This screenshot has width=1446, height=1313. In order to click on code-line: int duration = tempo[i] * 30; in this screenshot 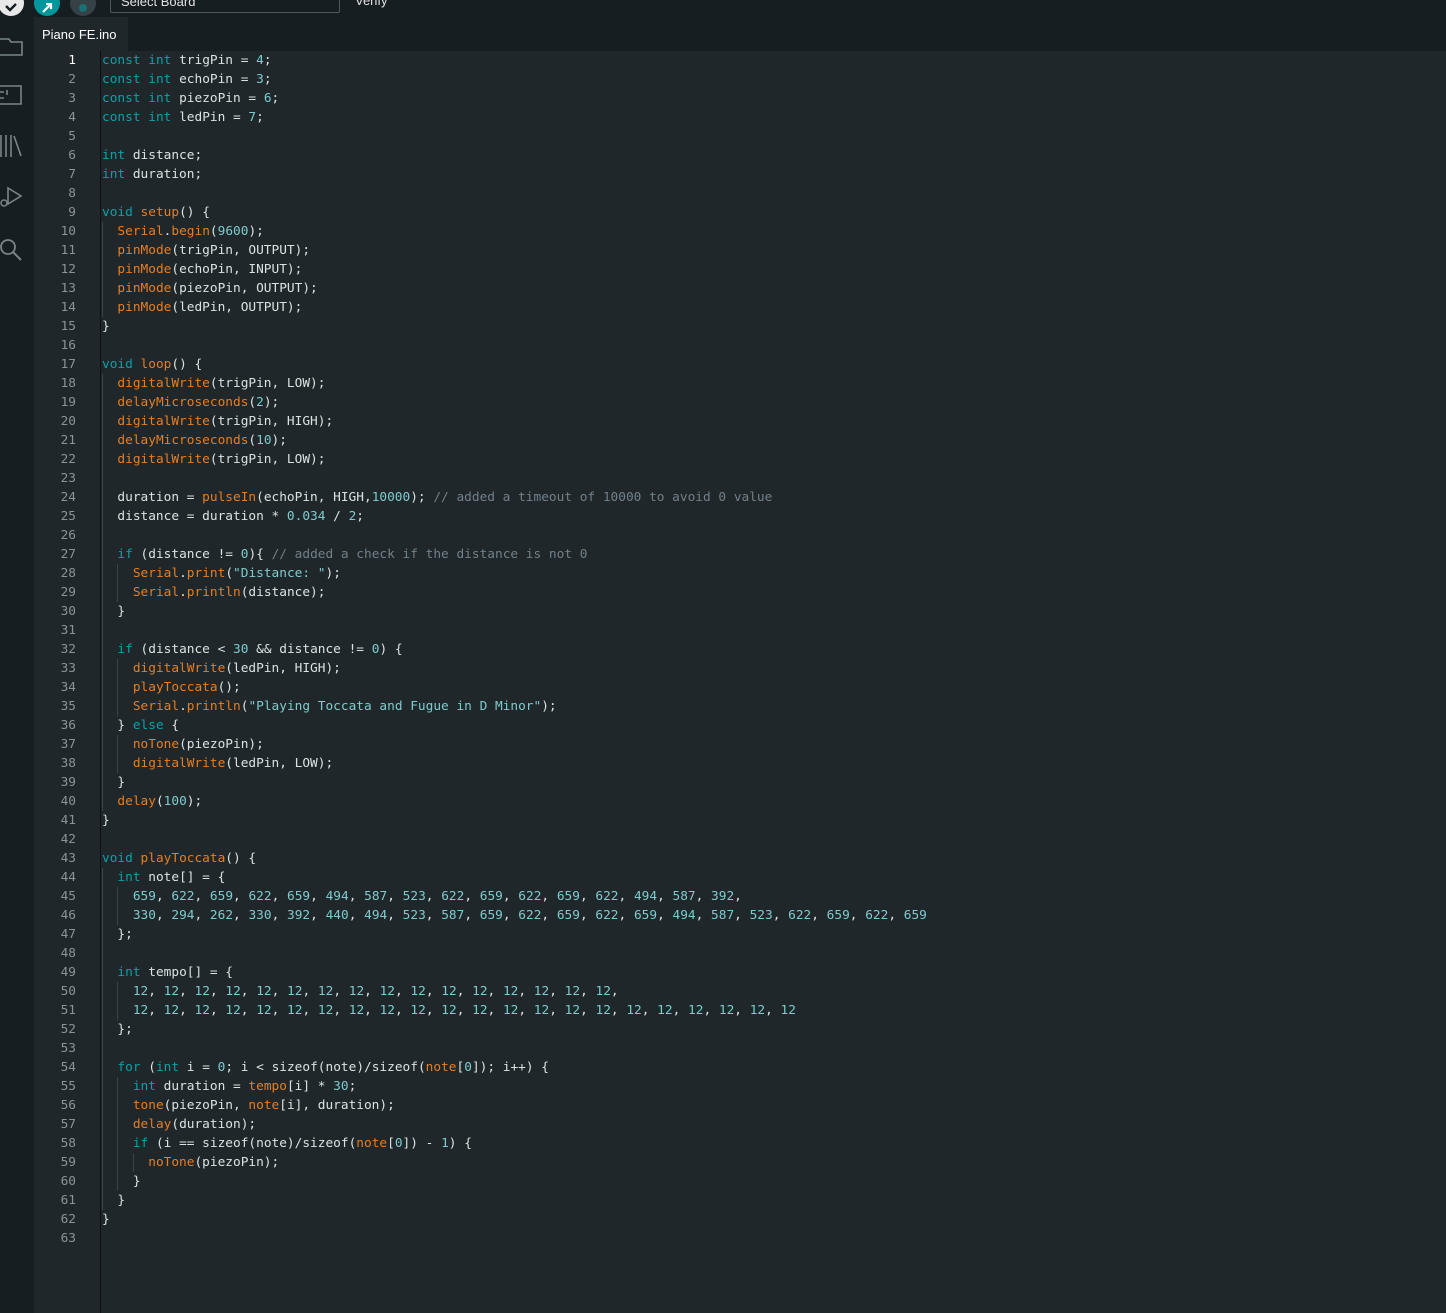, I will do `click(244, 1086)`.